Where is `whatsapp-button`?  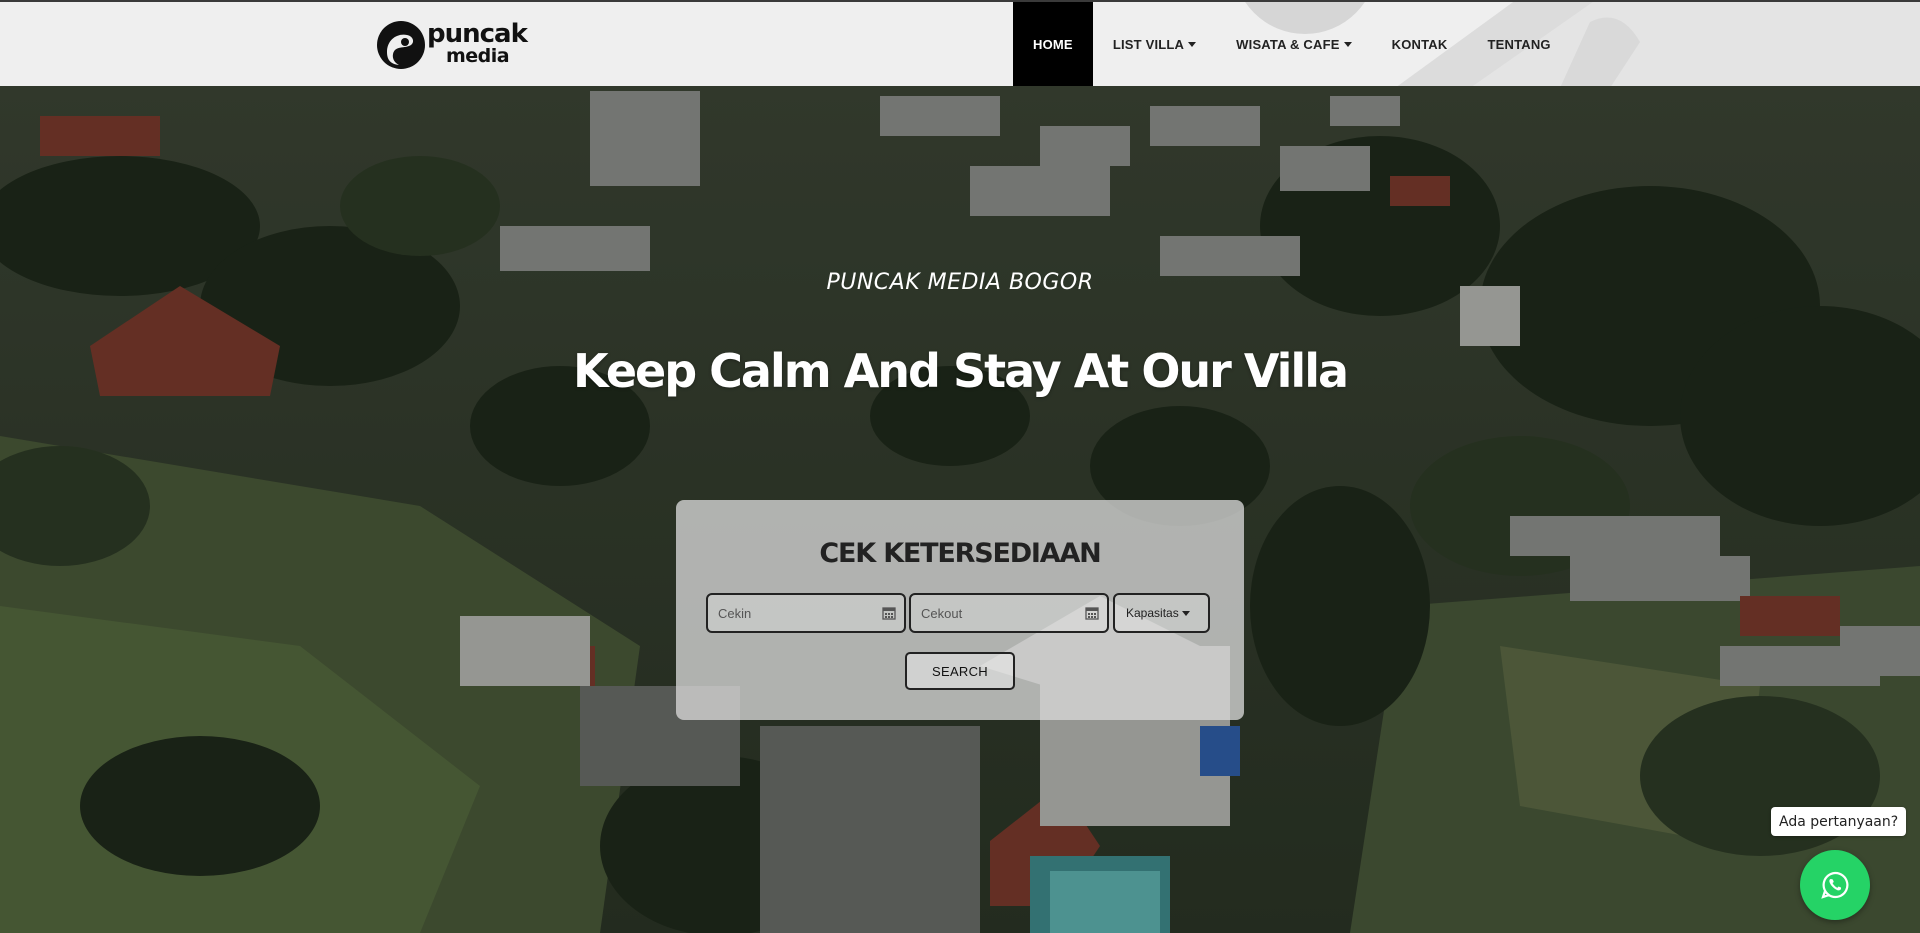
whatsapp-button is located at coordinates (1835, 885).